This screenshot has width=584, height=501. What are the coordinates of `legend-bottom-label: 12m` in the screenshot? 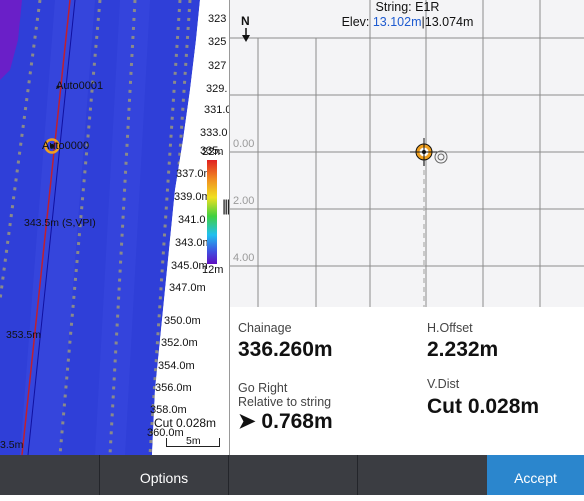 It's located at (213, 270).